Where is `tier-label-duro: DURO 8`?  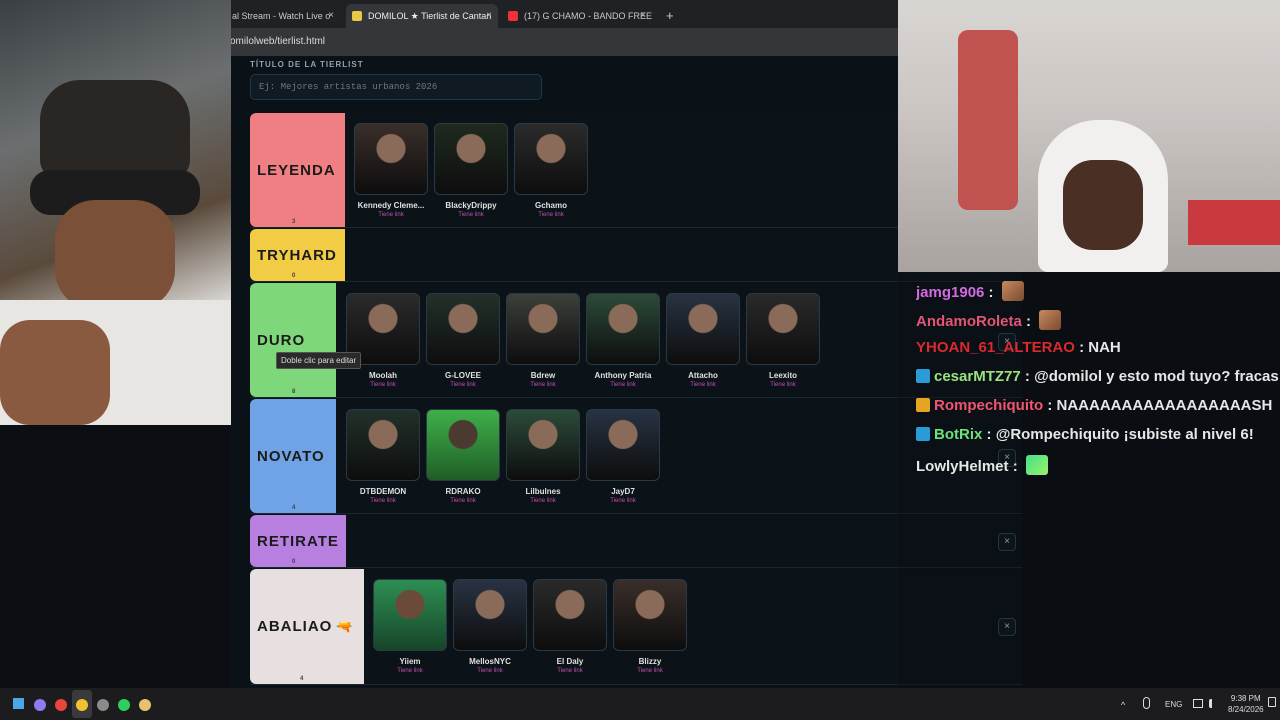 tier-label-duro: DURO 8 is located at coordinates (293, 340).